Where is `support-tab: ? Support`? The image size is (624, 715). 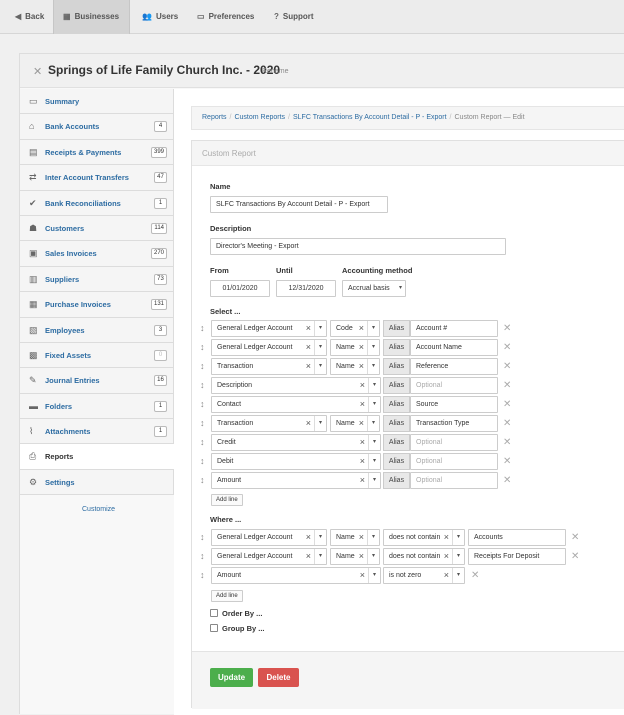
support-tab: ? Support is located at coordinates (294, 17).